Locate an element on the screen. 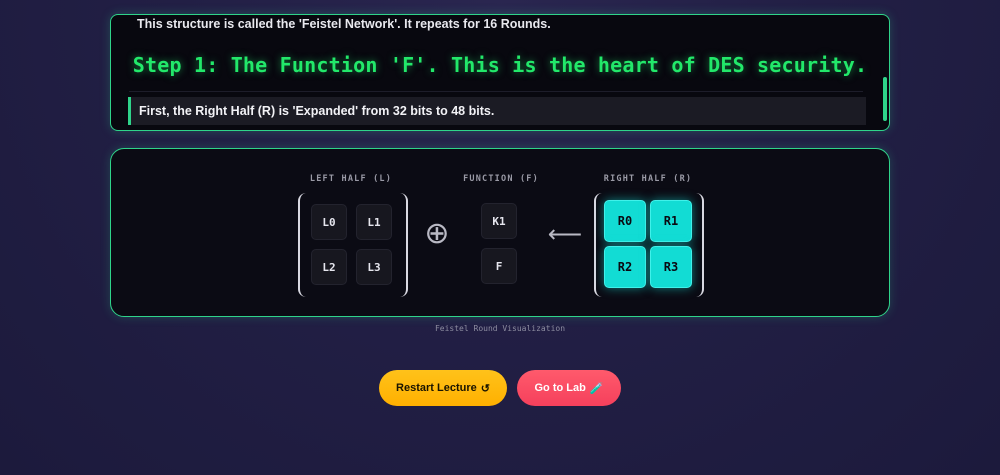 The height and width of the screenshot is (475, 1000). go-to-lab-button: Go to Lab 🧪 is located at coordinates (569, 388).